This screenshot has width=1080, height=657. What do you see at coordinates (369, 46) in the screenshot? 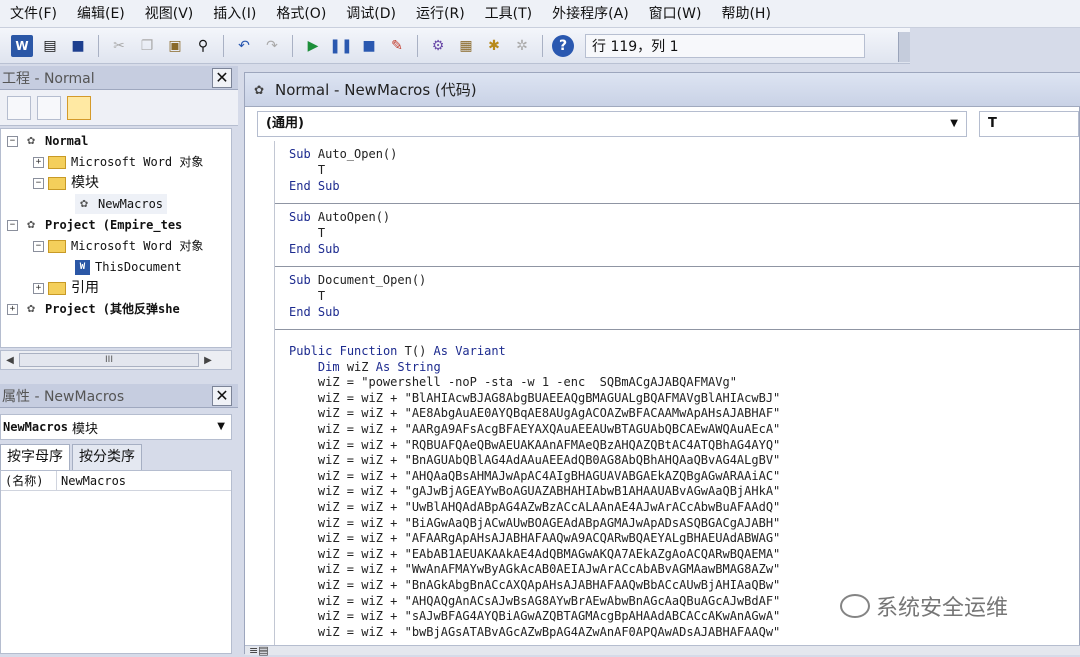
I see `stop-icon: ■` at bounding box center [369, 46].